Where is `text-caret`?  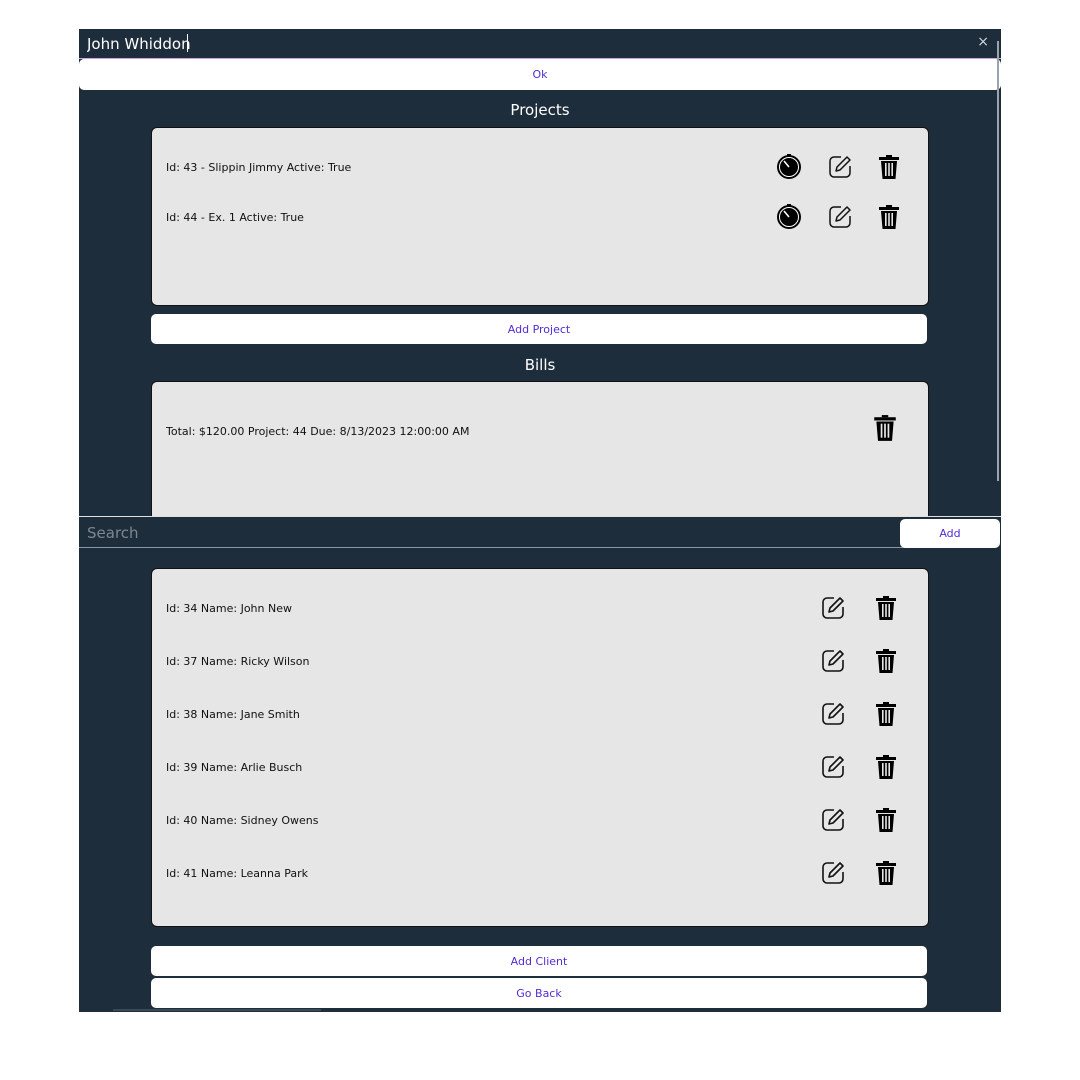 text-caret is located at coordinates (187, 43).